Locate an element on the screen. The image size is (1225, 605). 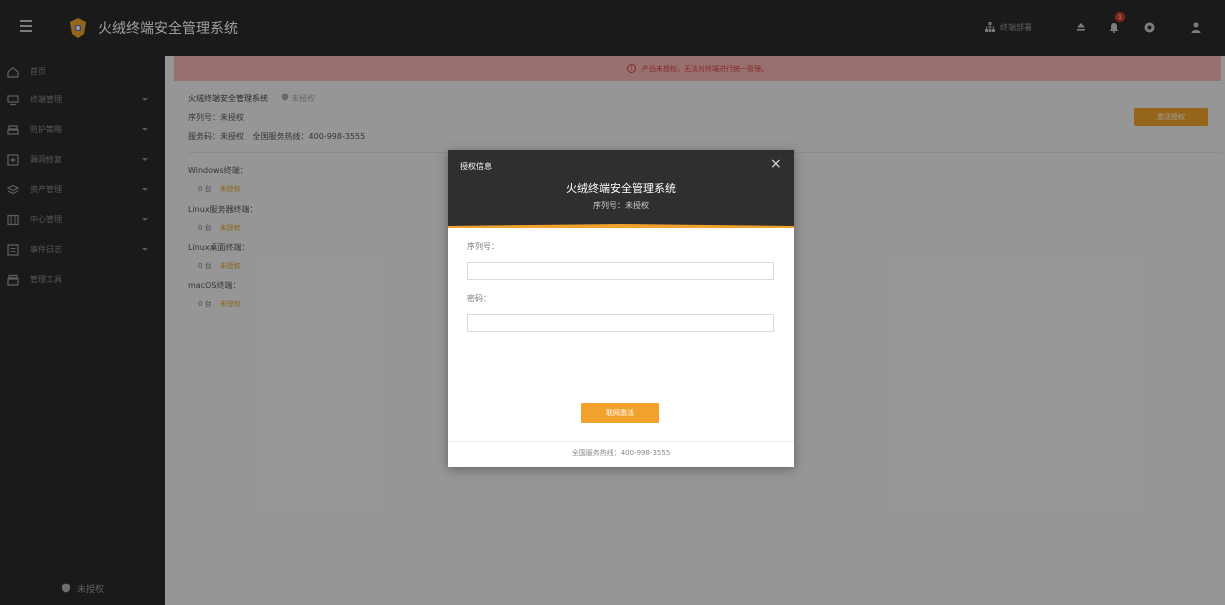
dialog-title: 授权信息 is located at coordinates (476, 166).